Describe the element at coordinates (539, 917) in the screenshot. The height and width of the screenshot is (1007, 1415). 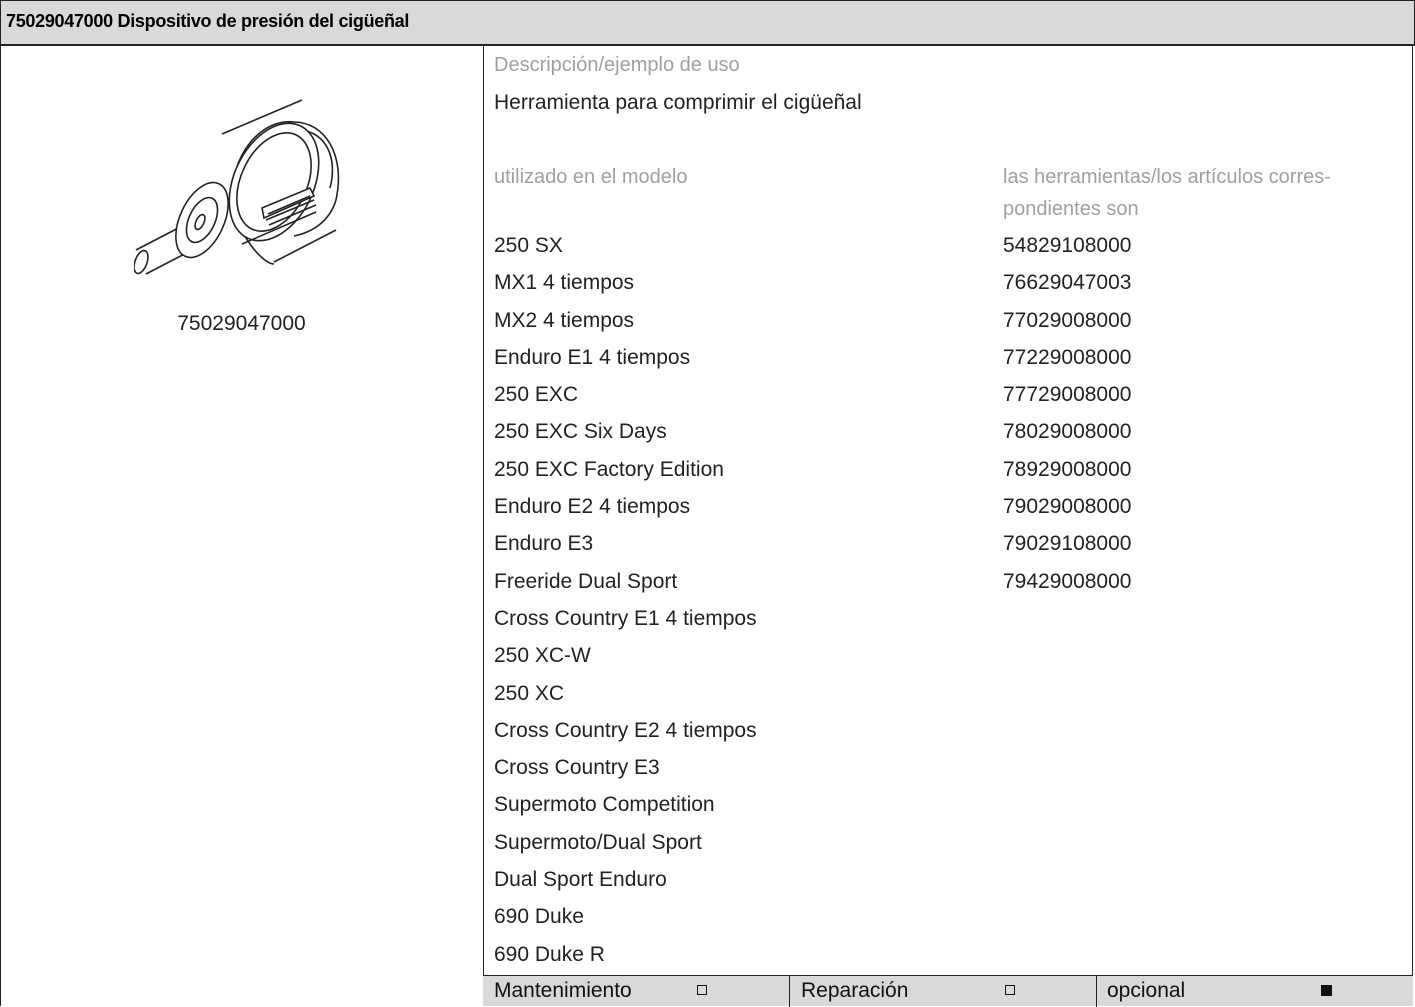
I see `list-item: 690 Duke` at that location.